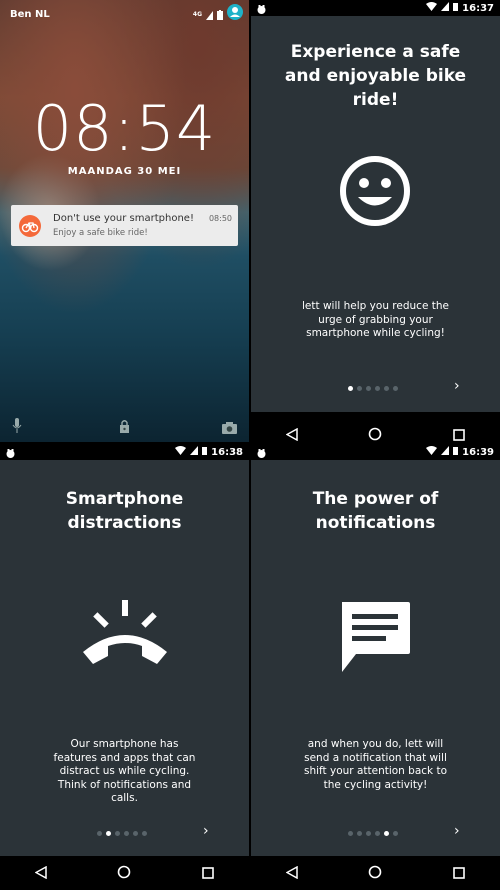 The height and width of the screenshot is (890, 500). What do you see at coordinates (124, 452) in the screenshot?
I see `status-bar: 16:38` at bounding box center [124, 452].